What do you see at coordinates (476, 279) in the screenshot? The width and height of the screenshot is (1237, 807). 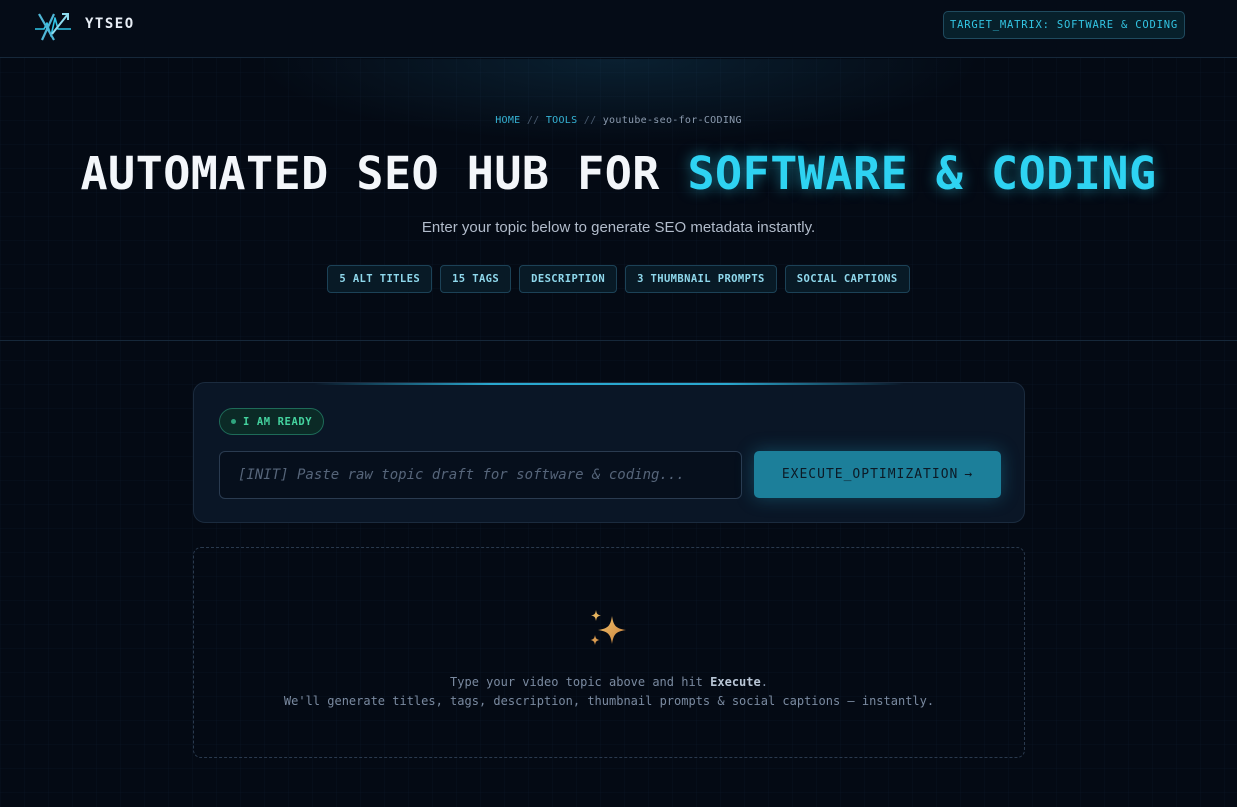 I see `chip-tags: 15 TAGS` at bounding box center [476, 279].